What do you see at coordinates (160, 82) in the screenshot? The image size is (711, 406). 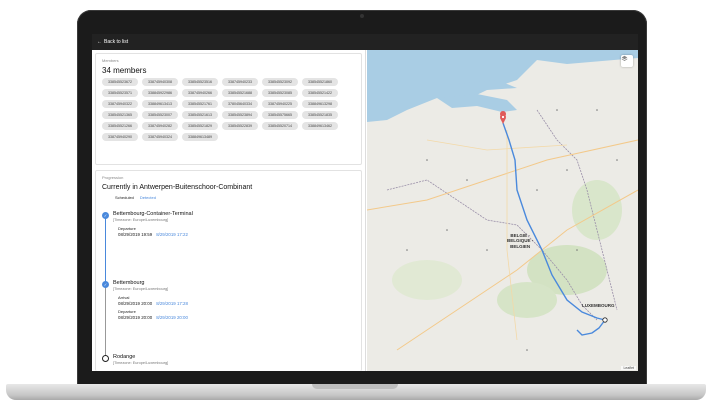 I see `member-chip: 338745940308` at bounding box center [160, 82].